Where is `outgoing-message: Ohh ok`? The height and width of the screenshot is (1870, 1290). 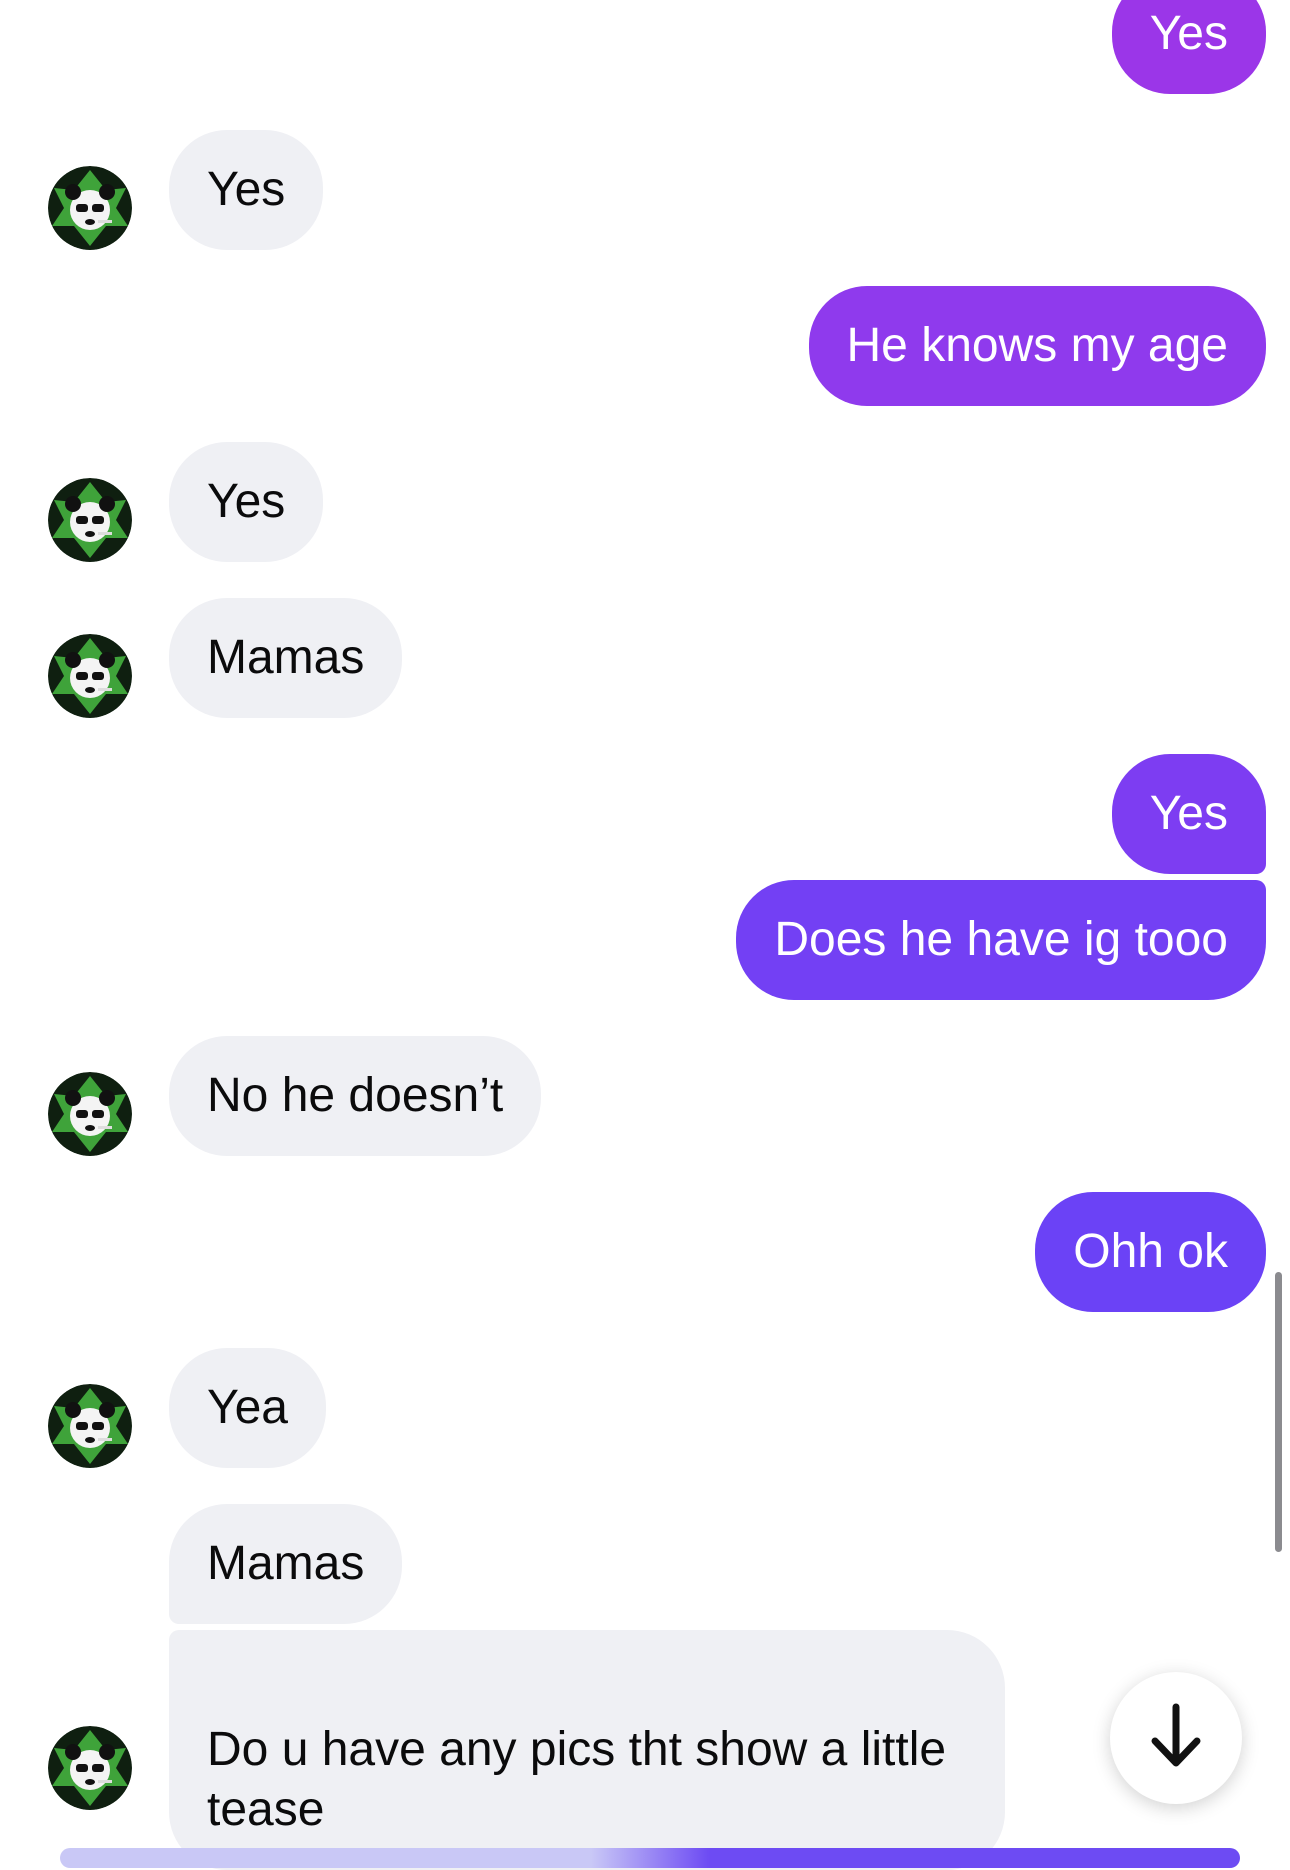
outgoing-message: Ohh ok is located at coordinates (1150, 1252).